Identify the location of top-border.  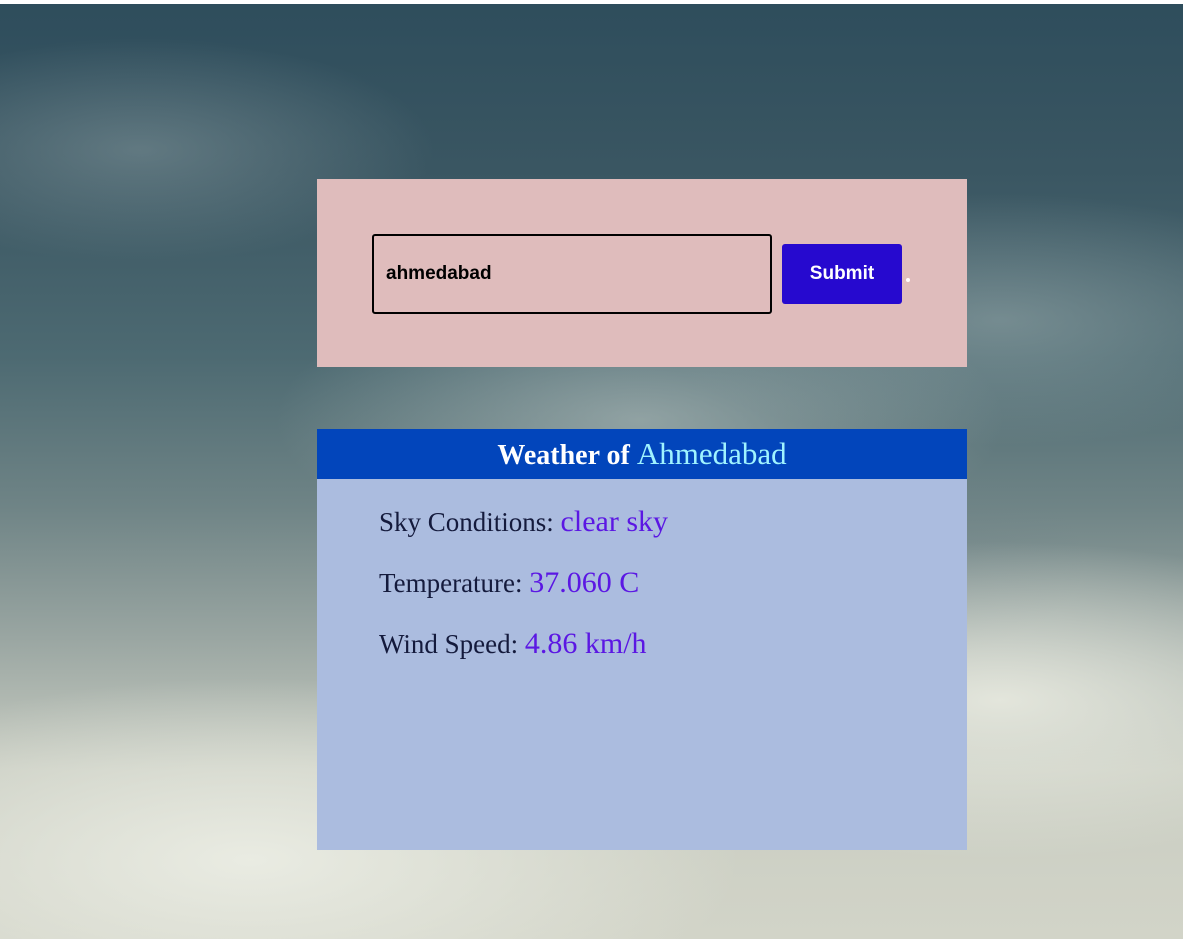
(591, 2).